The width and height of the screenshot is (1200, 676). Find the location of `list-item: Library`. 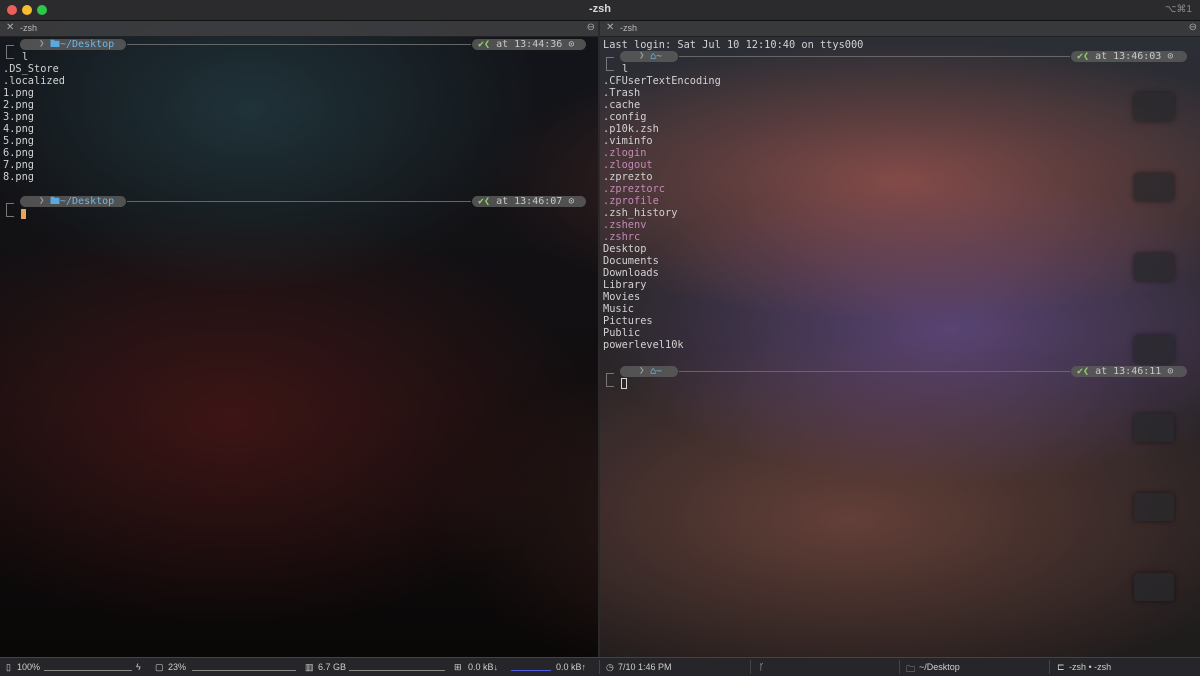

list-item: Library is located at coordinates (625, 285).